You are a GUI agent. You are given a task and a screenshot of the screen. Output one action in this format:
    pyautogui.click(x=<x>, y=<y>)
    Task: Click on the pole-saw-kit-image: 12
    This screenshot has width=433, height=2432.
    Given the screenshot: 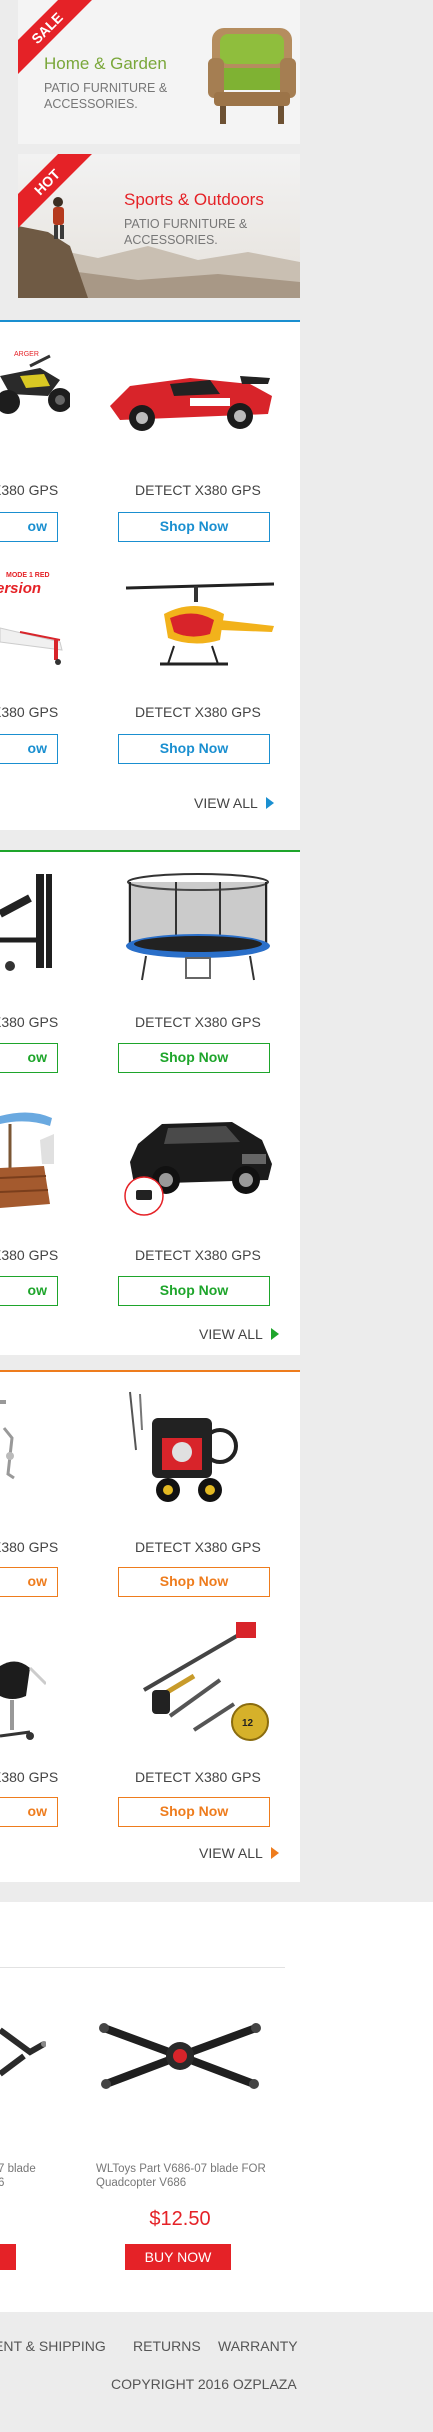 What is the action you would take?
    pyautogui.click(x=205, y=1681)
    